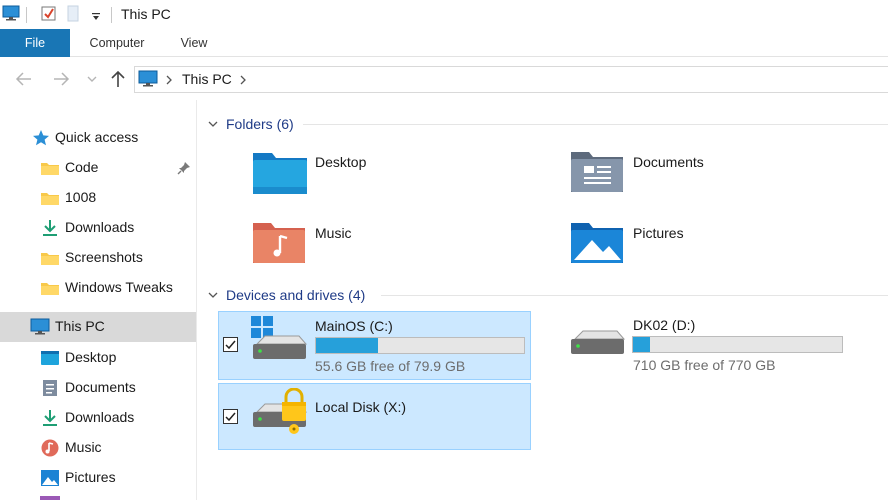 The width and height of the screenshot is (888, 500). I want to click on drive-tile-local-disk-x: Local Disk (X:), so click(374, 416).